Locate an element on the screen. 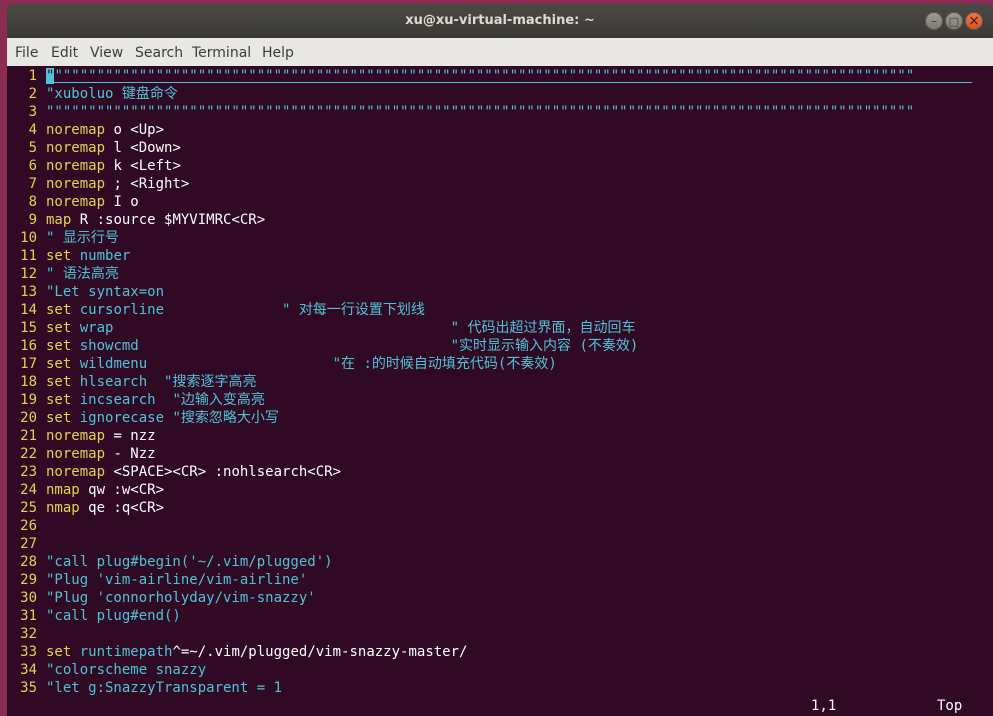  menu-file: File is located at coordinates (26, 53).